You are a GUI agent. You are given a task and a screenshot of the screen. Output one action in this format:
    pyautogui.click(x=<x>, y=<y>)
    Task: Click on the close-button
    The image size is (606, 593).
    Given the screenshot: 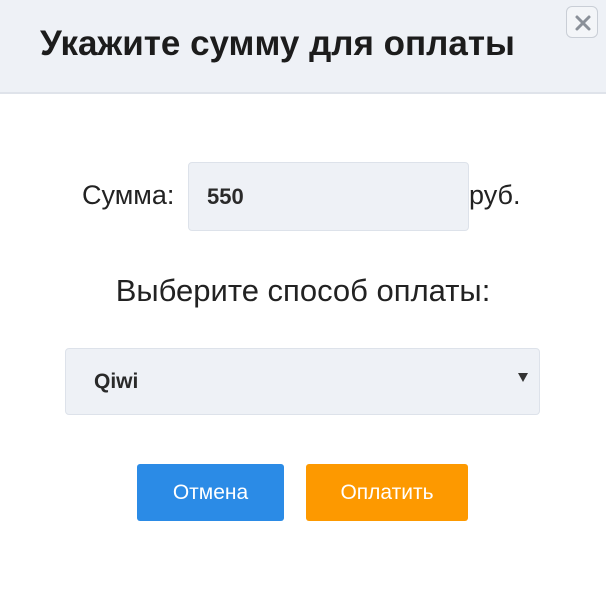 What is the action you would take?
    pyautogui.click(x=582, y=22)
    